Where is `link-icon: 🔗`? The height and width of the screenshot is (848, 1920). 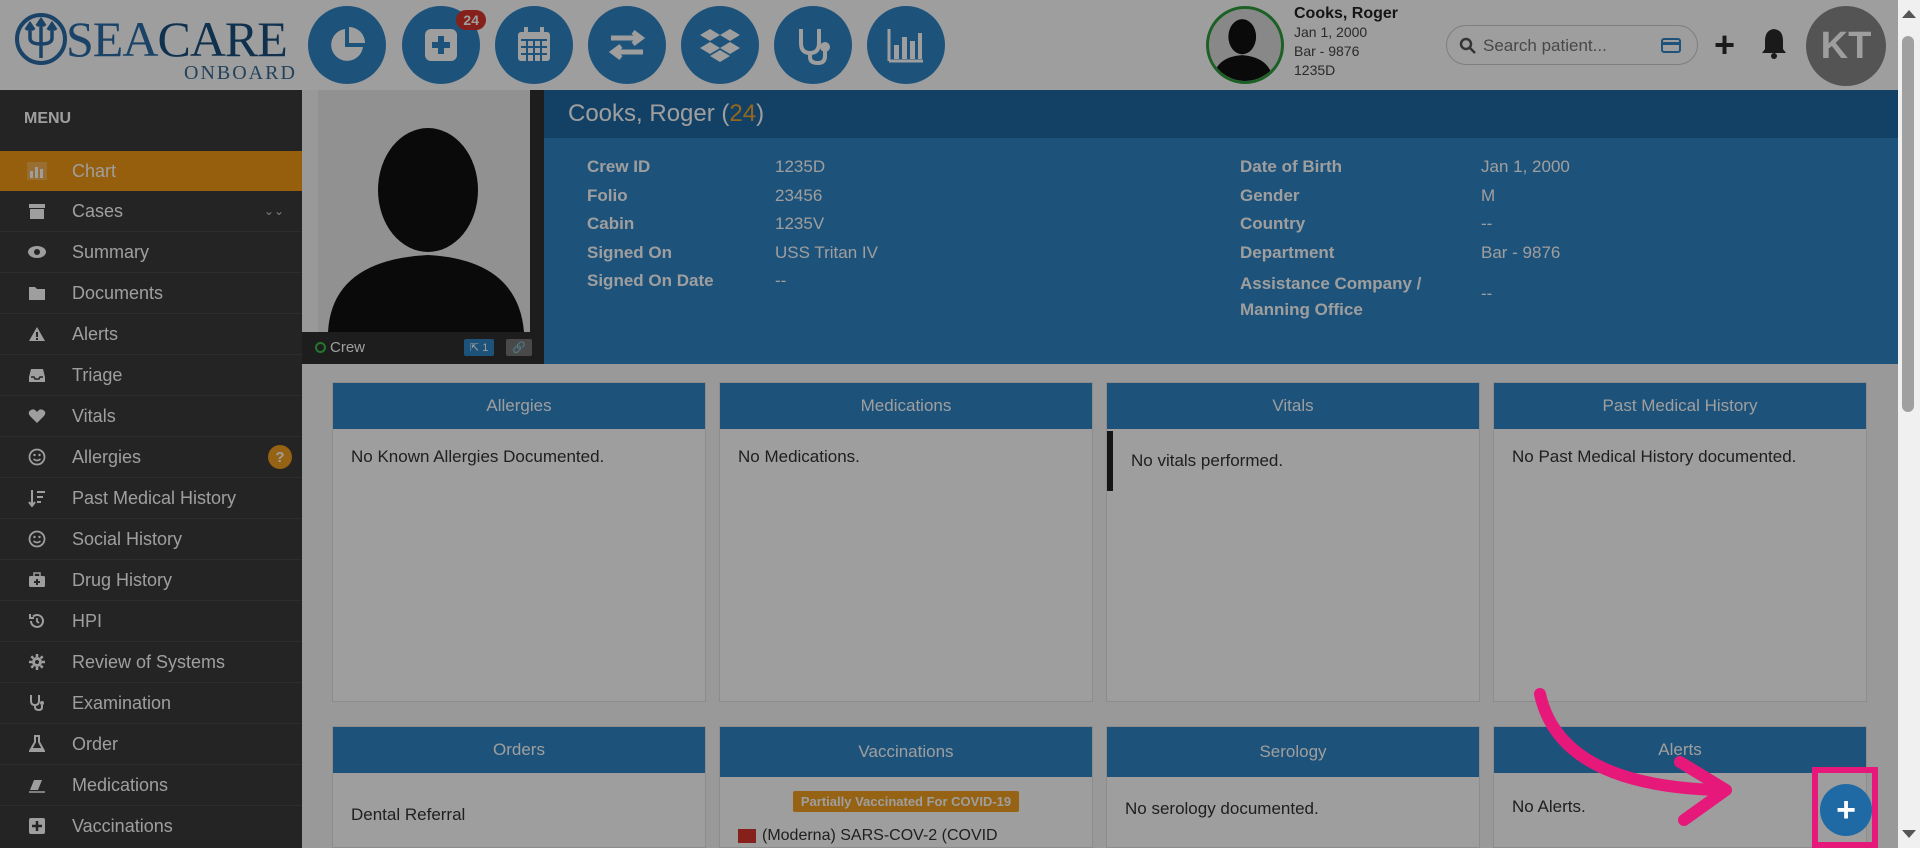 link-icon: 🔗 is located at coordinates (519, 347).